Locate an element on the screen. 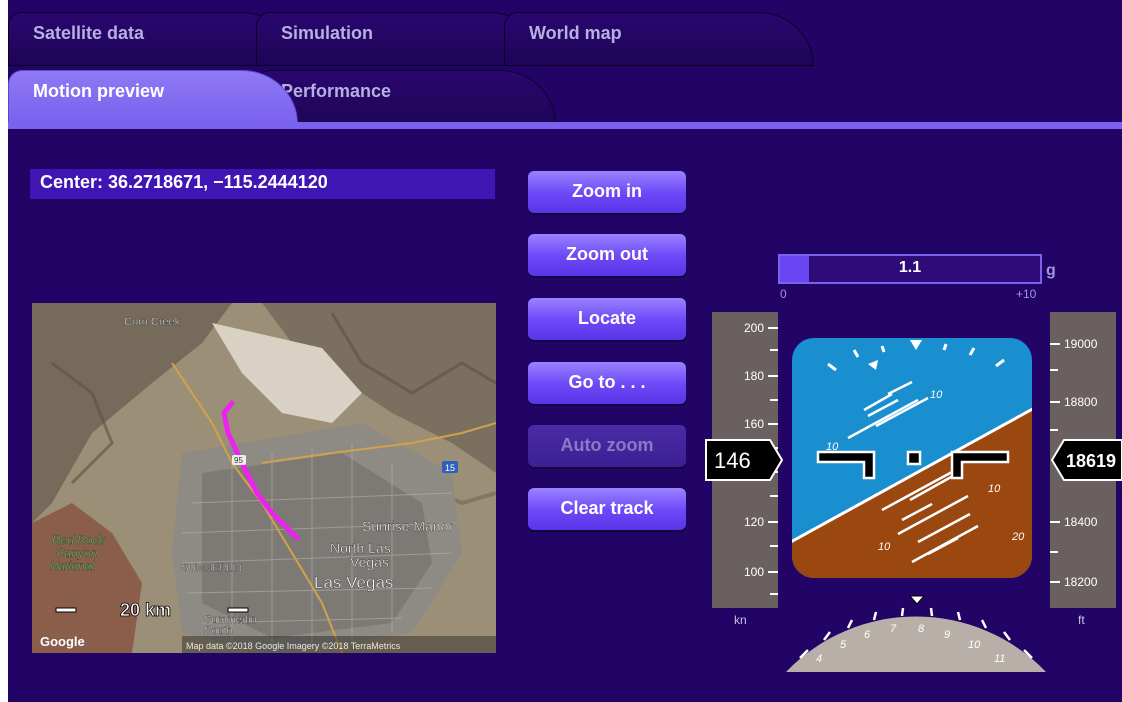  heading-label: 10 is located at coordinates (974, 645).